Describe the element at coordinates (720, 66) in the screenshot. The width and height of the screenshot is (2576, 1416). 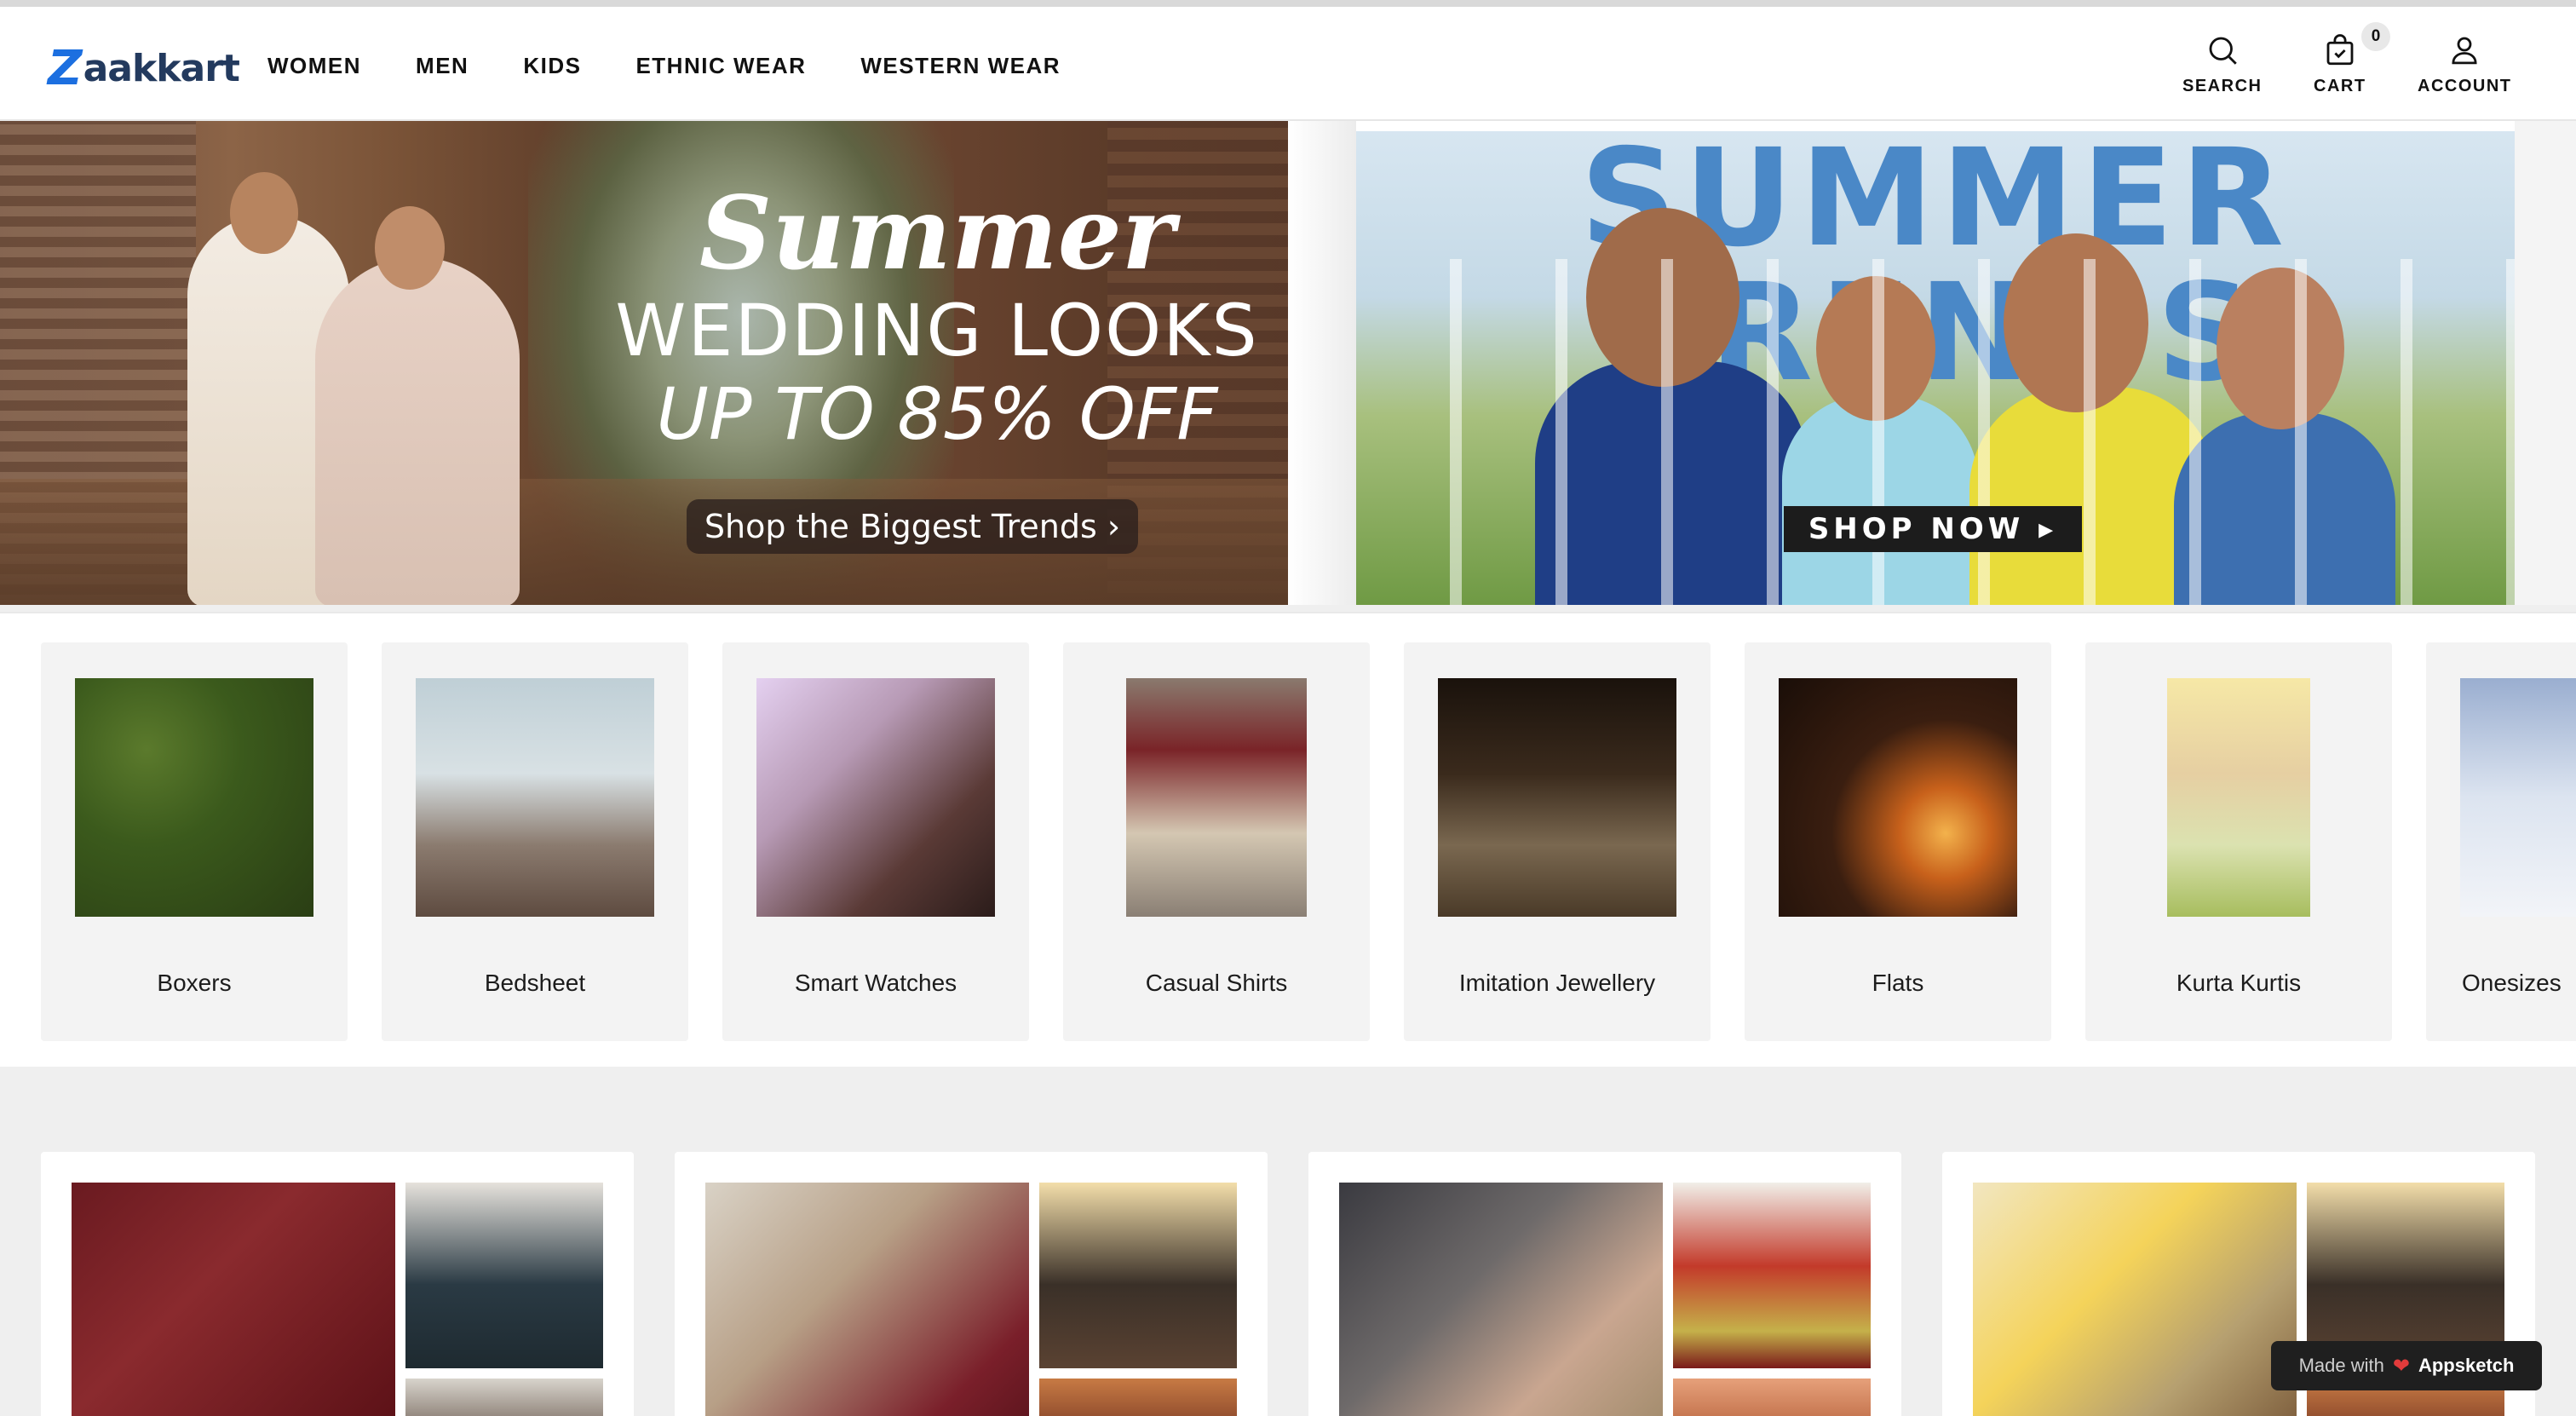
I see `nav-item-ethnic-wear: ETHNIC WEAR` at that location.